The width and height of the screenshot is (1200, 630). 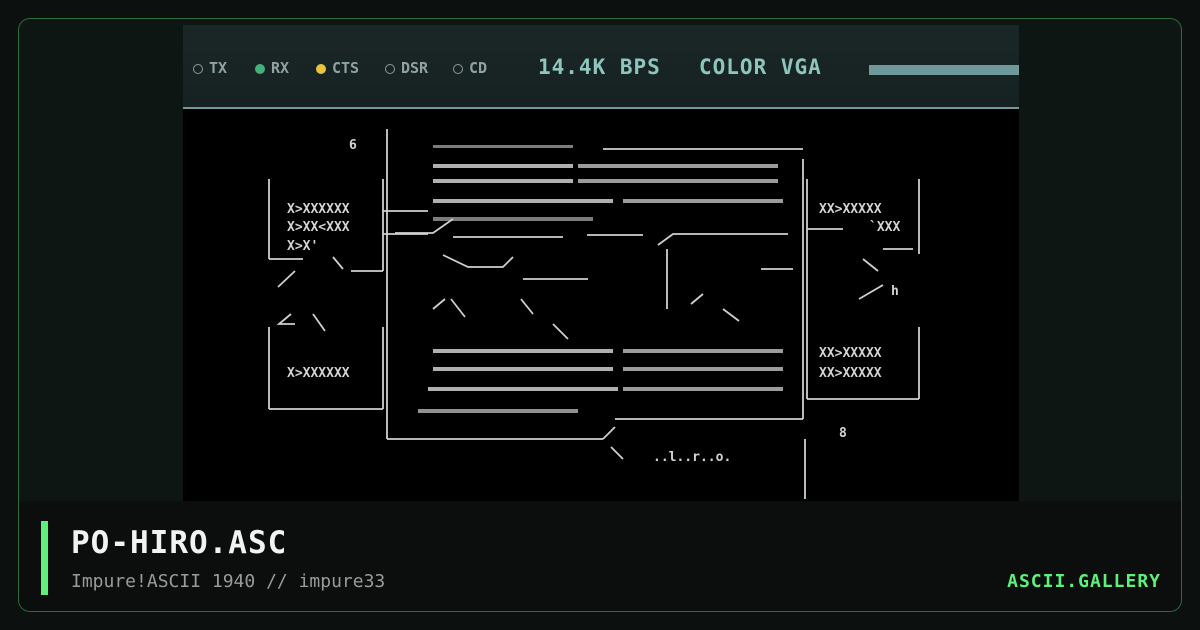 I want to click on indicator-cd: CD, so click(x=470, y=68).